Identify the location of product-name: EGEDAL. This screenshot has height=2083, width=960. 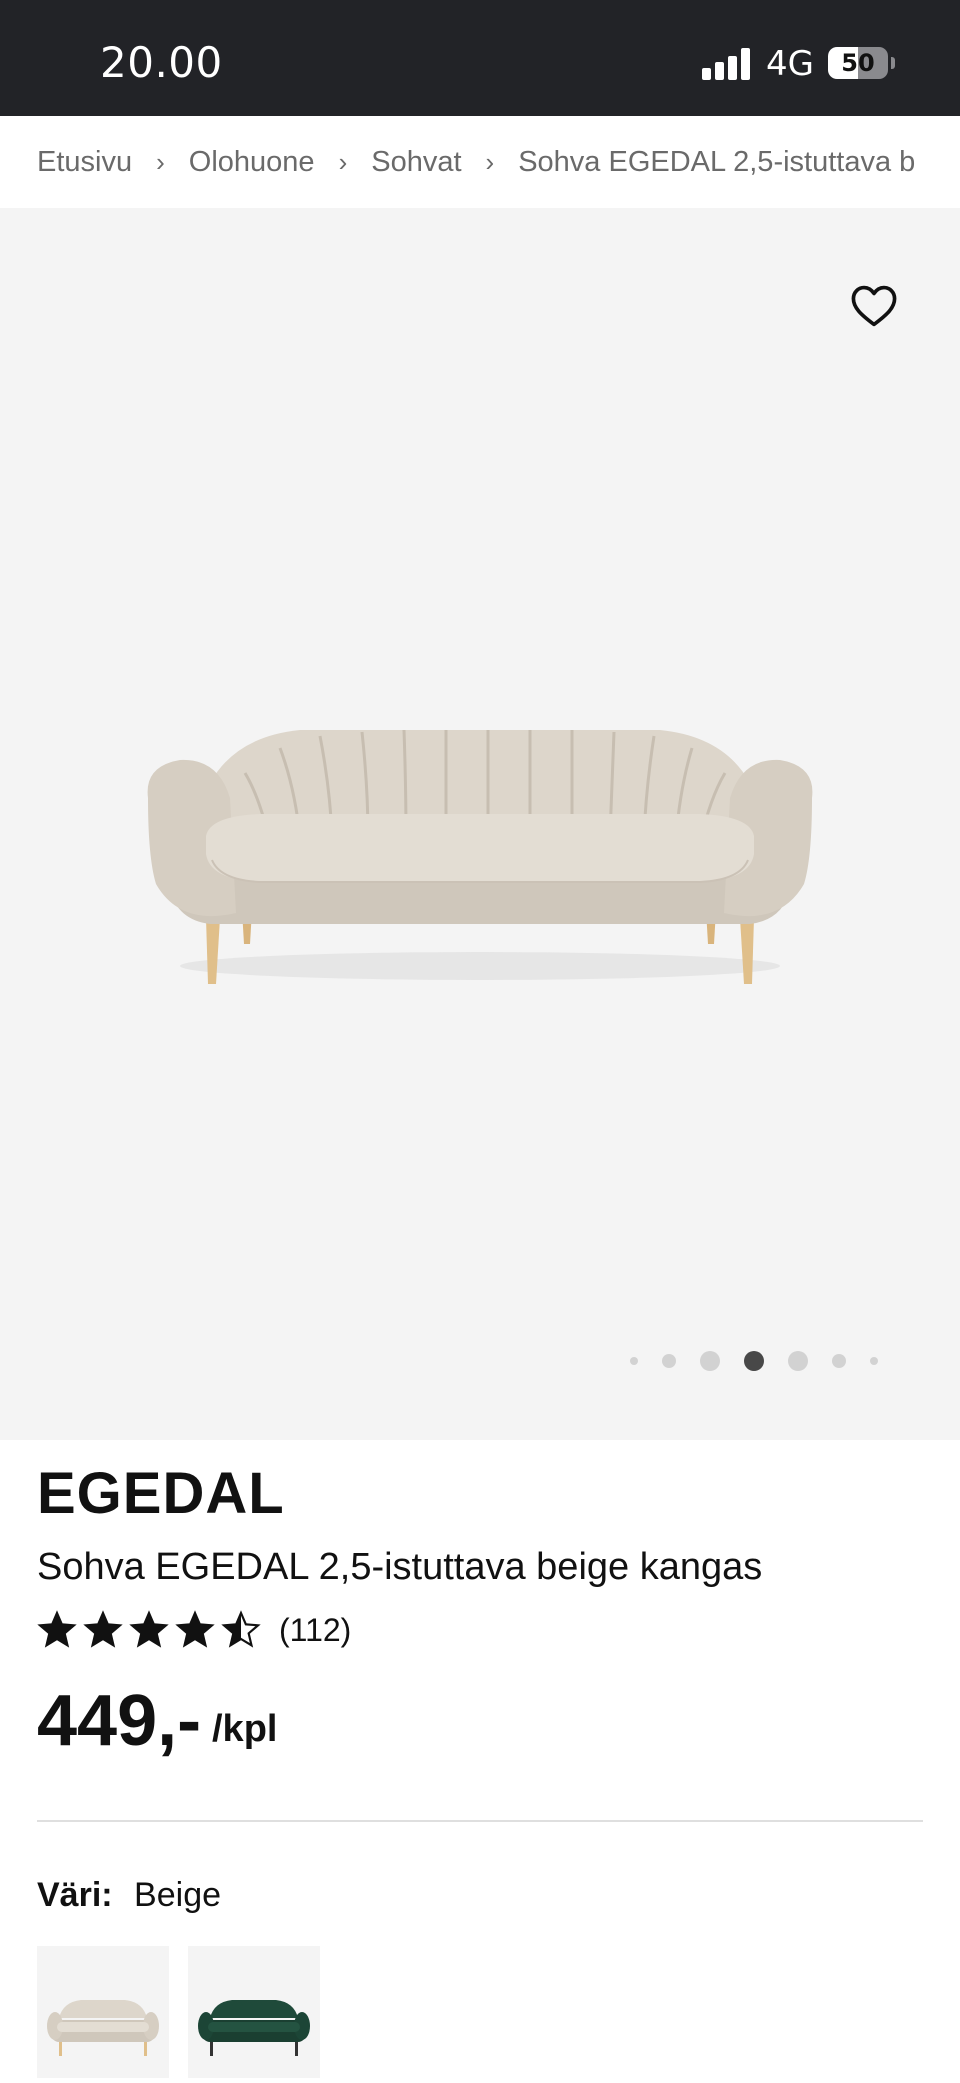
(161, 1493).